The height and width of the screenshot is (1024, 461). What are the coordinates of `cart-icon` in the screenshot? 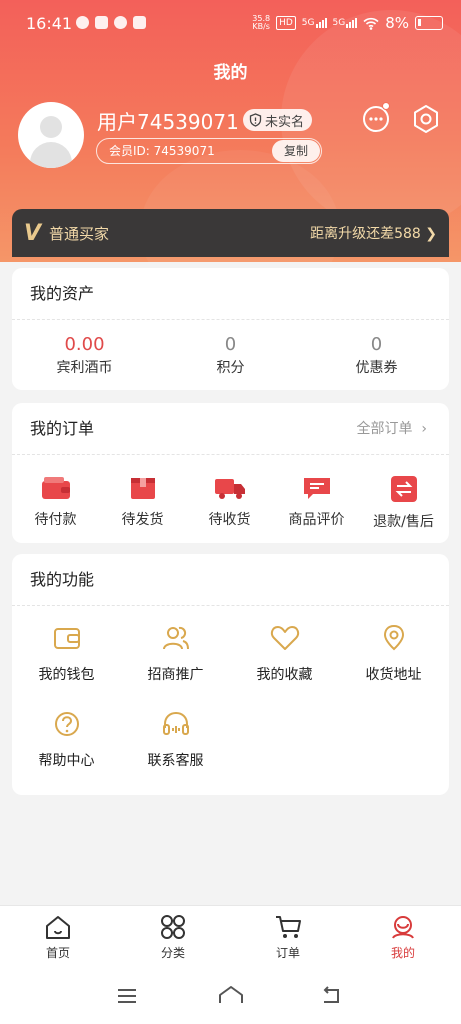 It's located at (288, 927).